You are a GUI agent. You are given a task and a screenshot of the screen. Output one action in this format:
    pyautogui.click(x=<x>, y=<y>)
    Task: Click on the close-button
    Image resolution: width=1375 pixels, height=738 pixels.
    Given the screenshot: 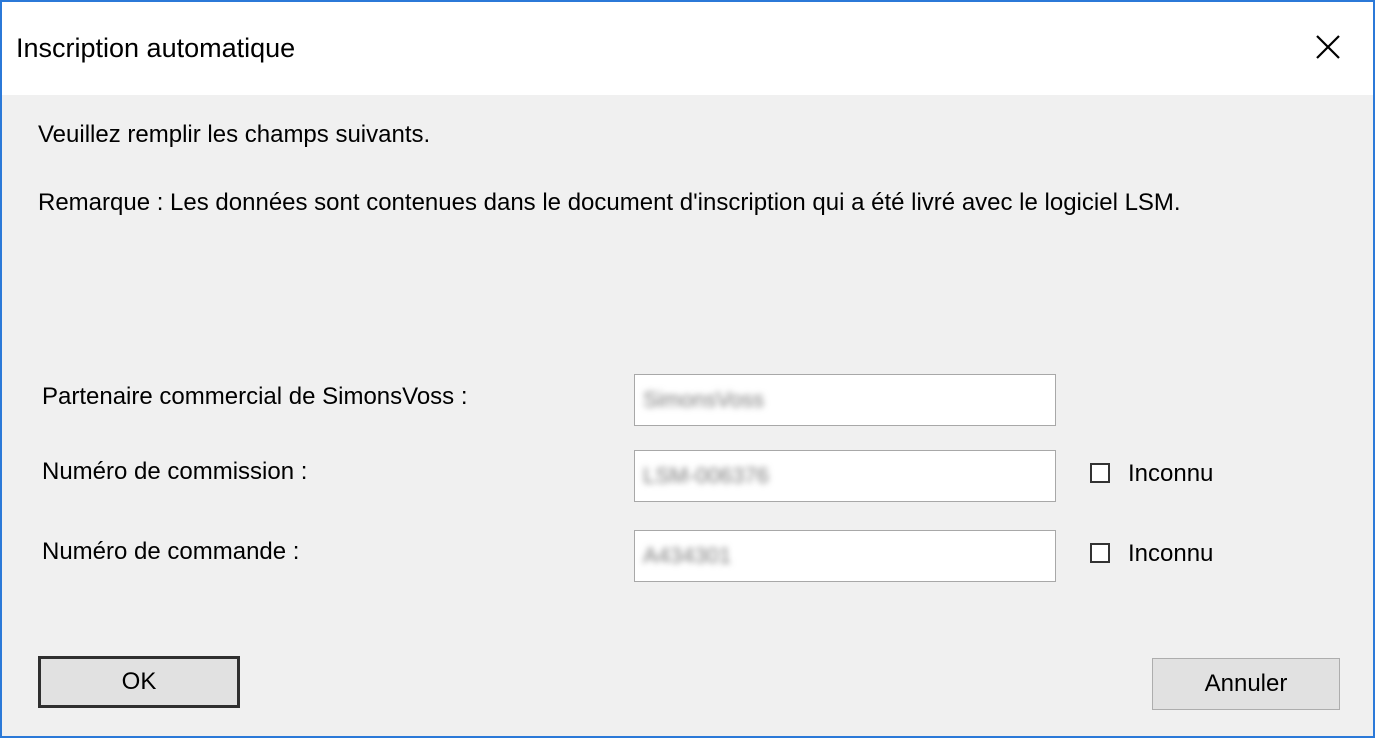 What is the action you would take?
    pyautogui.click(x=1329, y=48)
    